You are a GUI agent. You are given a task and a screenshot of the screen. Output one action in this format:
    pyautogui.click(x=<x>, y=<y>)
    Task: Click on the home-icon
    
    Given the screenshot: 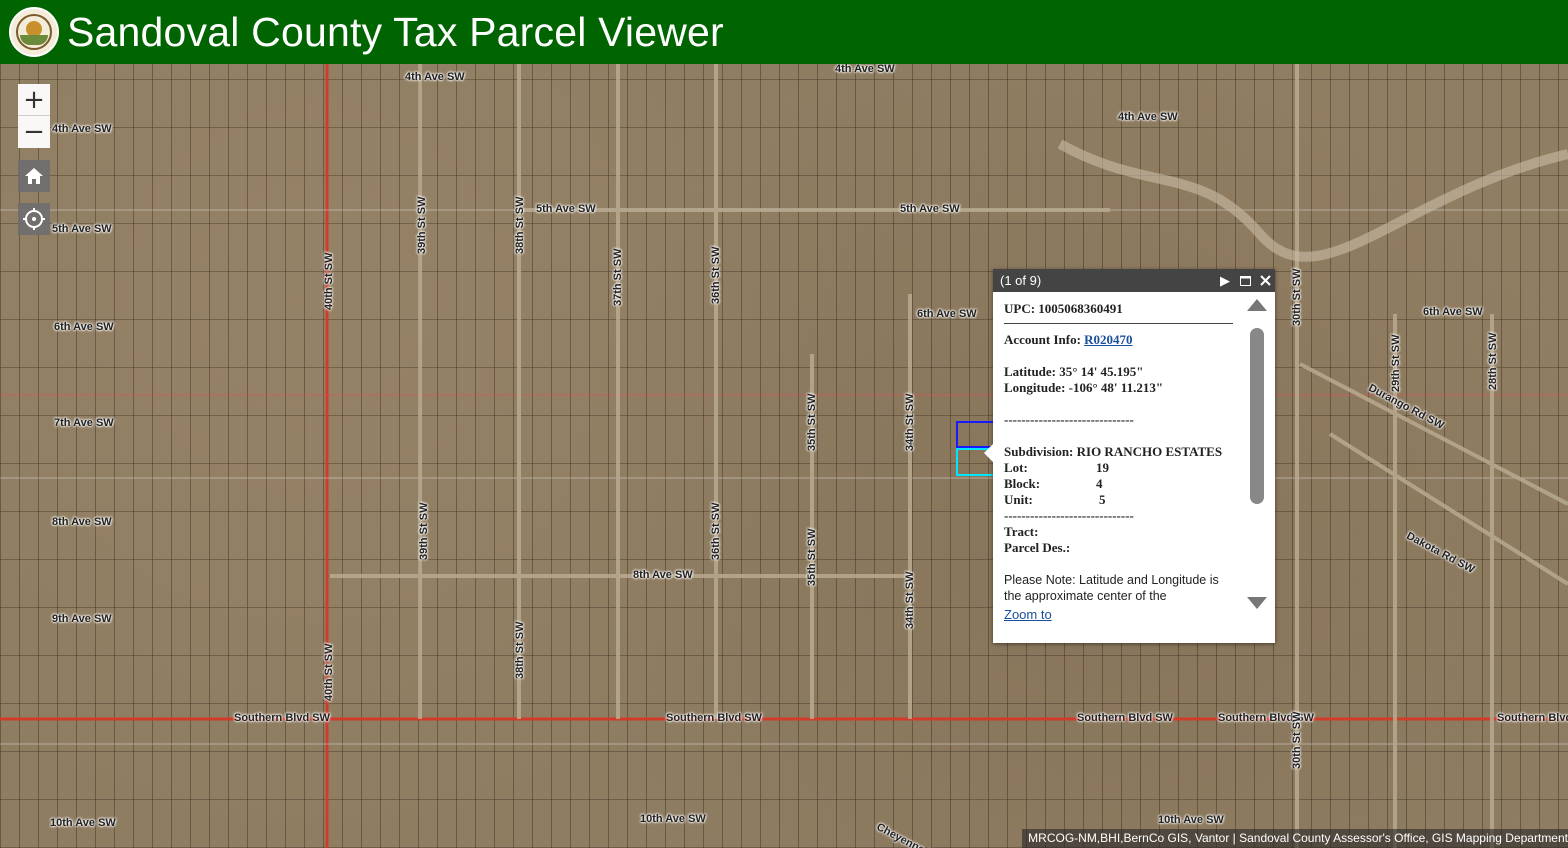 What is the action you would take?
    pyautogui.click(x=34, y=176)
    